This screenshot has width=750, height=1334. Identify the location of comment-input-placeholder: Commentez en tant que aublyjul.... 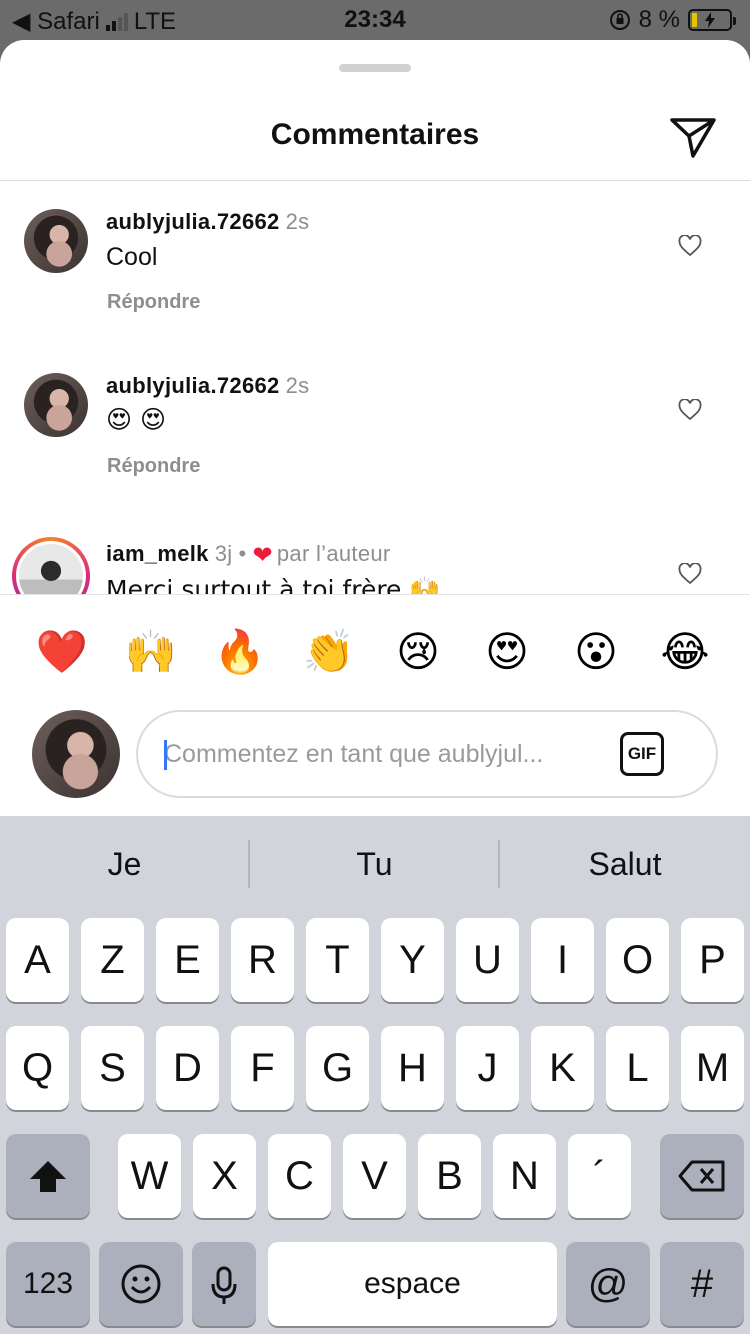
(353, 754).